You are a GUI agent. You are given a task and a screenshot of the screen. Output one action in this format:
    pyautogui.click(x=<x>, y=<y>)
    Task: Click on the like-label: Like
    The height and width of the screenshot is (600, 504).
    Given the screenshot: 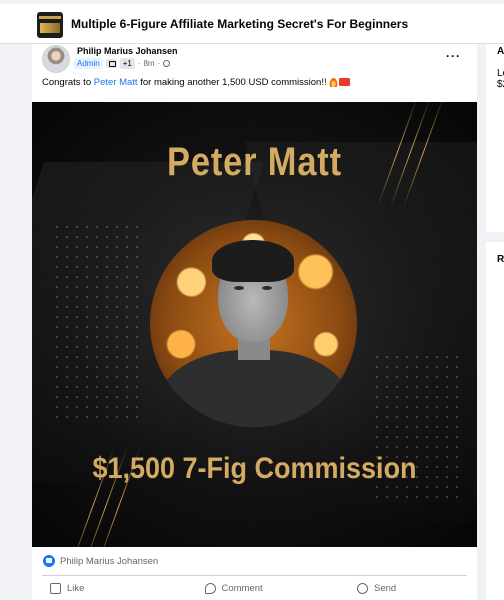 What is the action you would take?
    pyautogui.click(x=76, y=588)
    